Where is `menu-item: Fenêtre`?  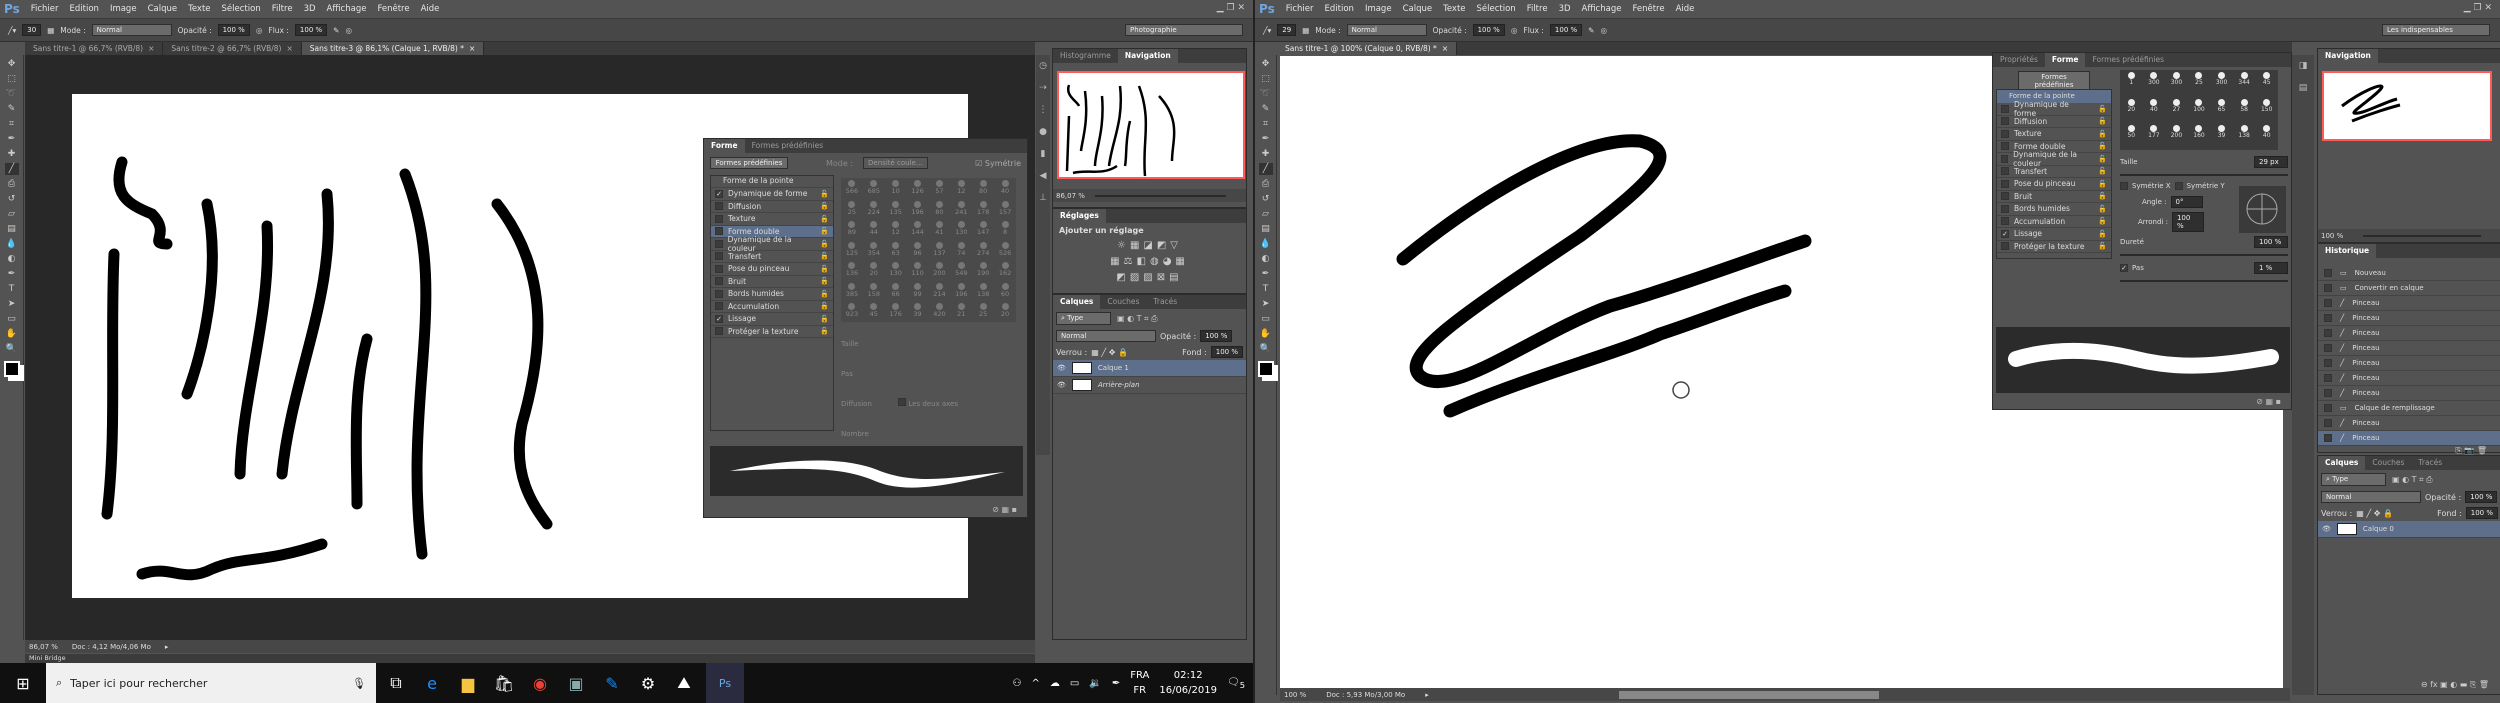 menu-item: Fenêtre is located at coordinates (393, 9).